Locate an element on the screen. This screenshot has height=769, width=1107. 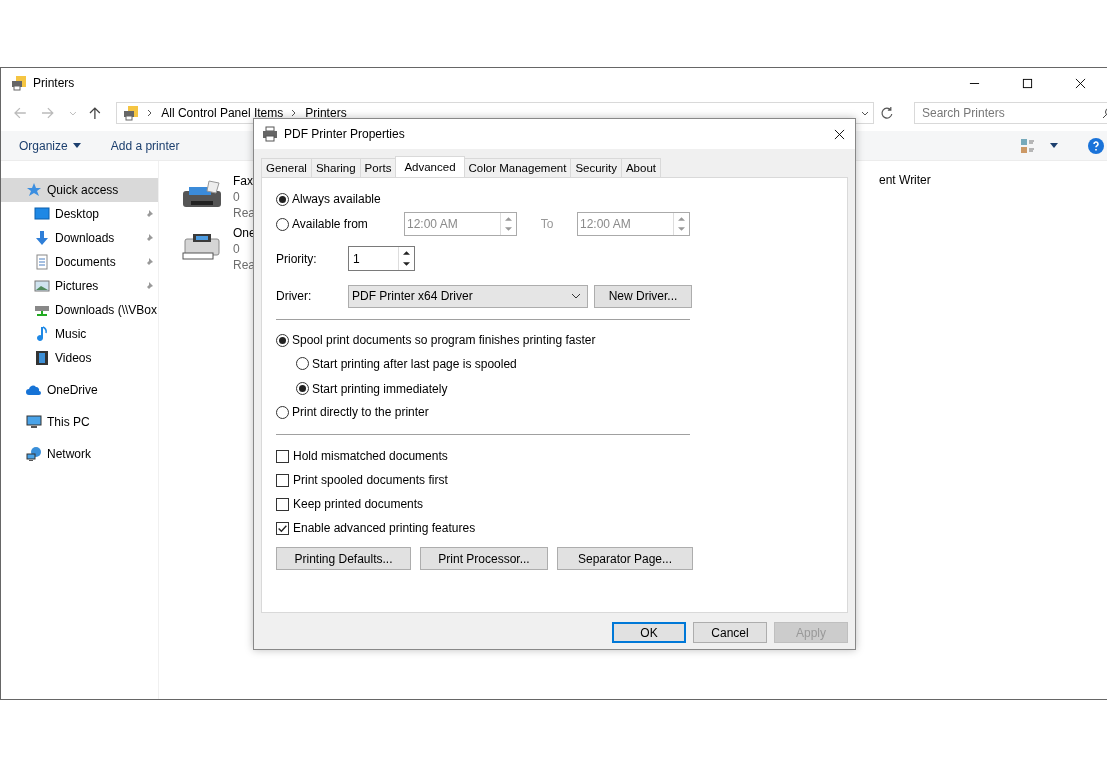
priority-label: Priority: is located at coordinates (297, 258).